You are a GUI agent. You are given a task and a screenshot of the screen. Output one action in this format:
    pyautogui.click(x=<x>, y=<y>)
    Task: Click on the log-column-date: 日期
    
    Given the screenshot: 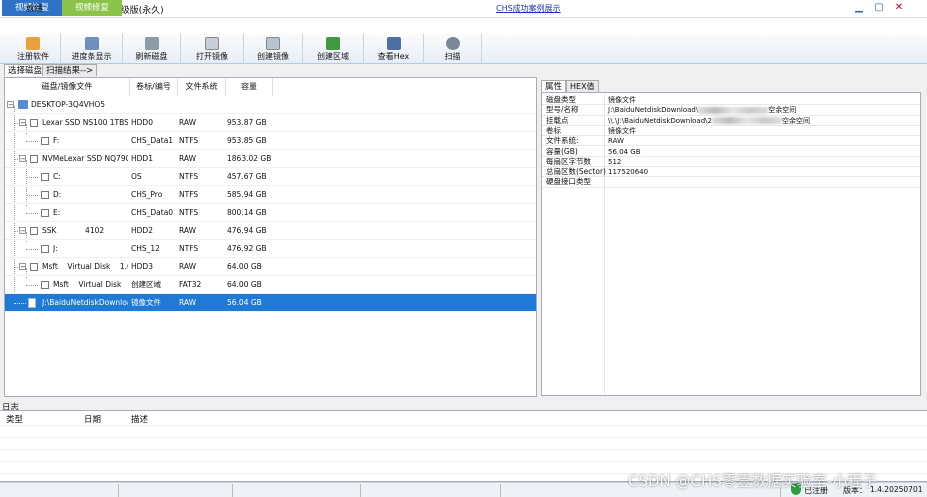 What is the action you would take?
    pyautogui.click(x=92, y=419)
    